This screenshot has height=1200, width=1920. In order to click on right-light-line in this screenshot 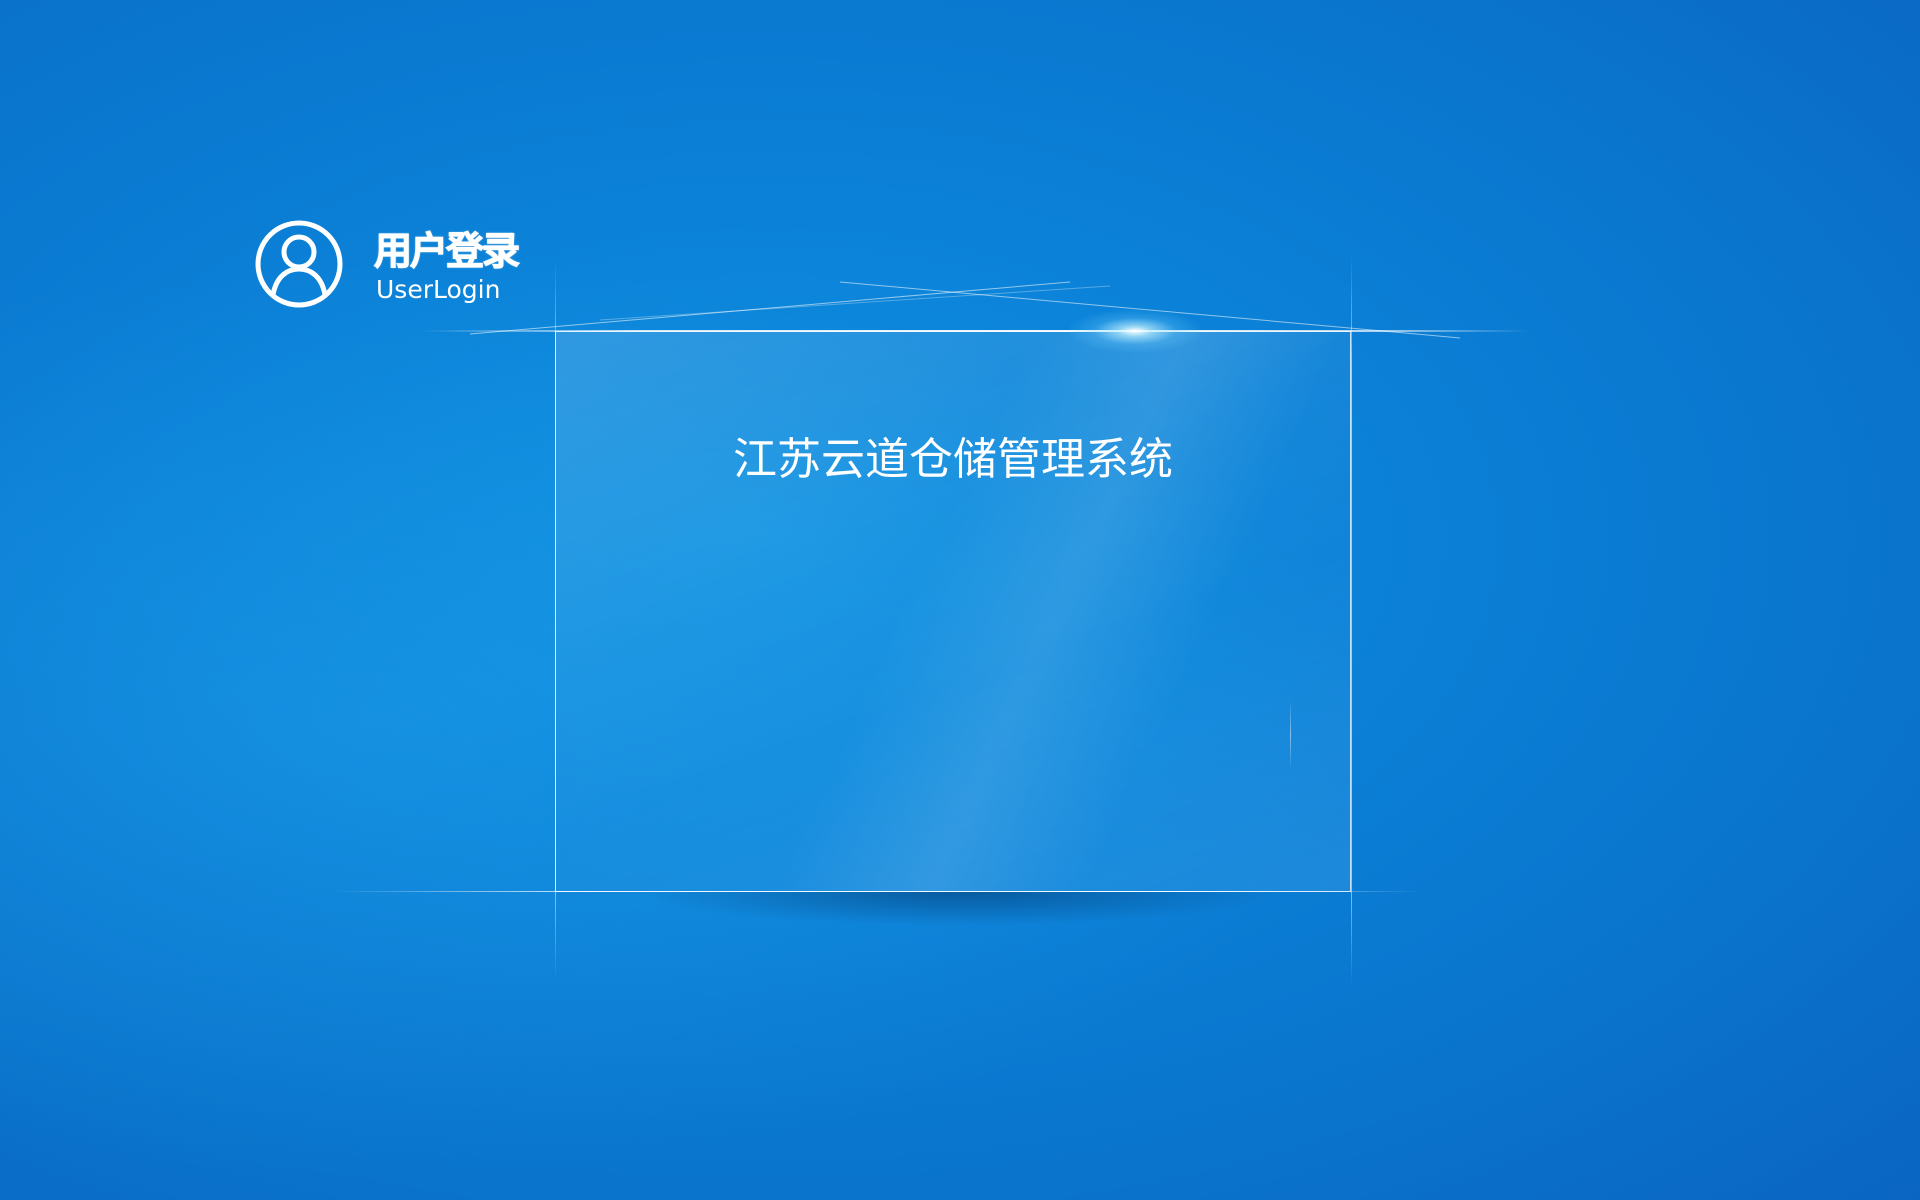, I will do `click(1351, 620)`.